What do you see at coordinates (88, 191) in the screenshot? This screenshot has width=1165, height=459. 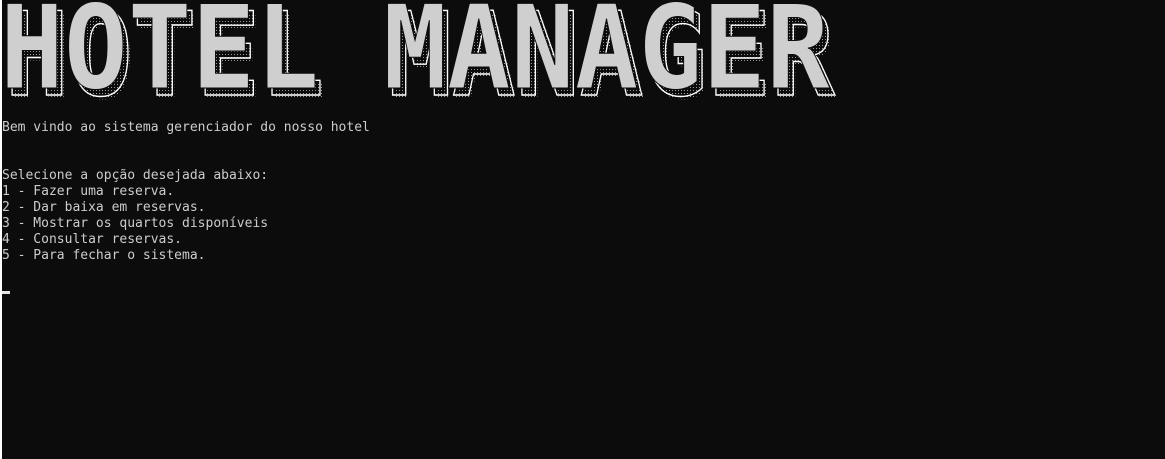 I see `menu-option-1: 1 - Fazer uma reserva.` at bounding box center [88, 191].